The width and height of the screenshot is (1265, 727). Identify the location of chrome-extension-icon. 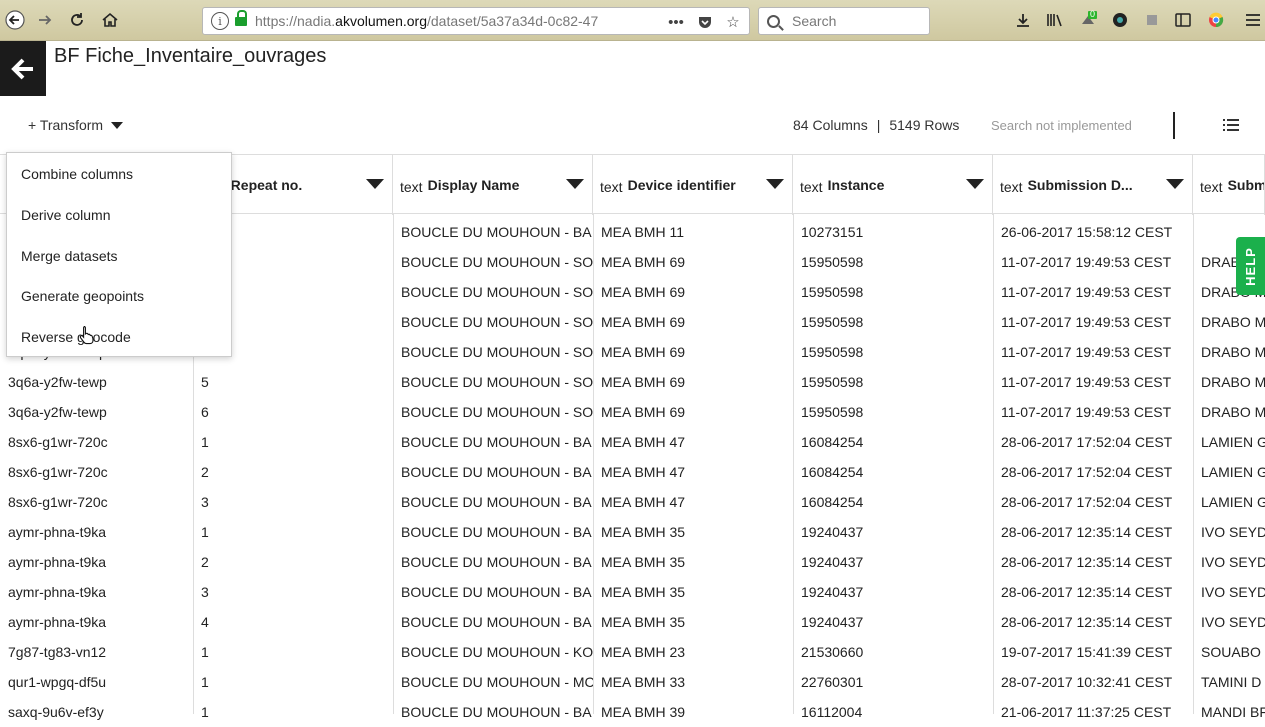
(1216, 20).